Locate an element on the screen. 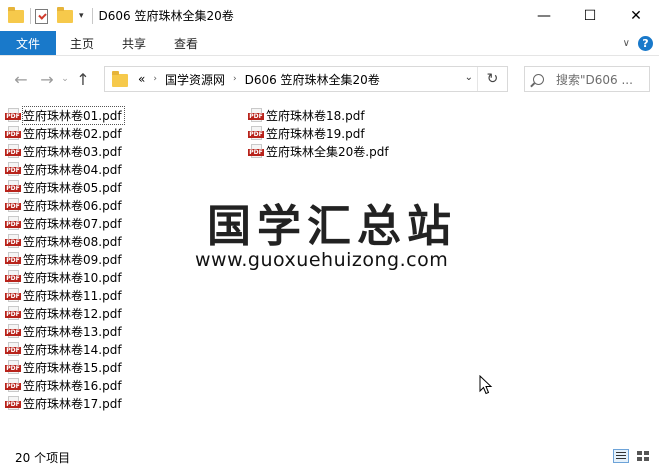  status-bar: 20 个项目 is located at coordinates (329, 457).